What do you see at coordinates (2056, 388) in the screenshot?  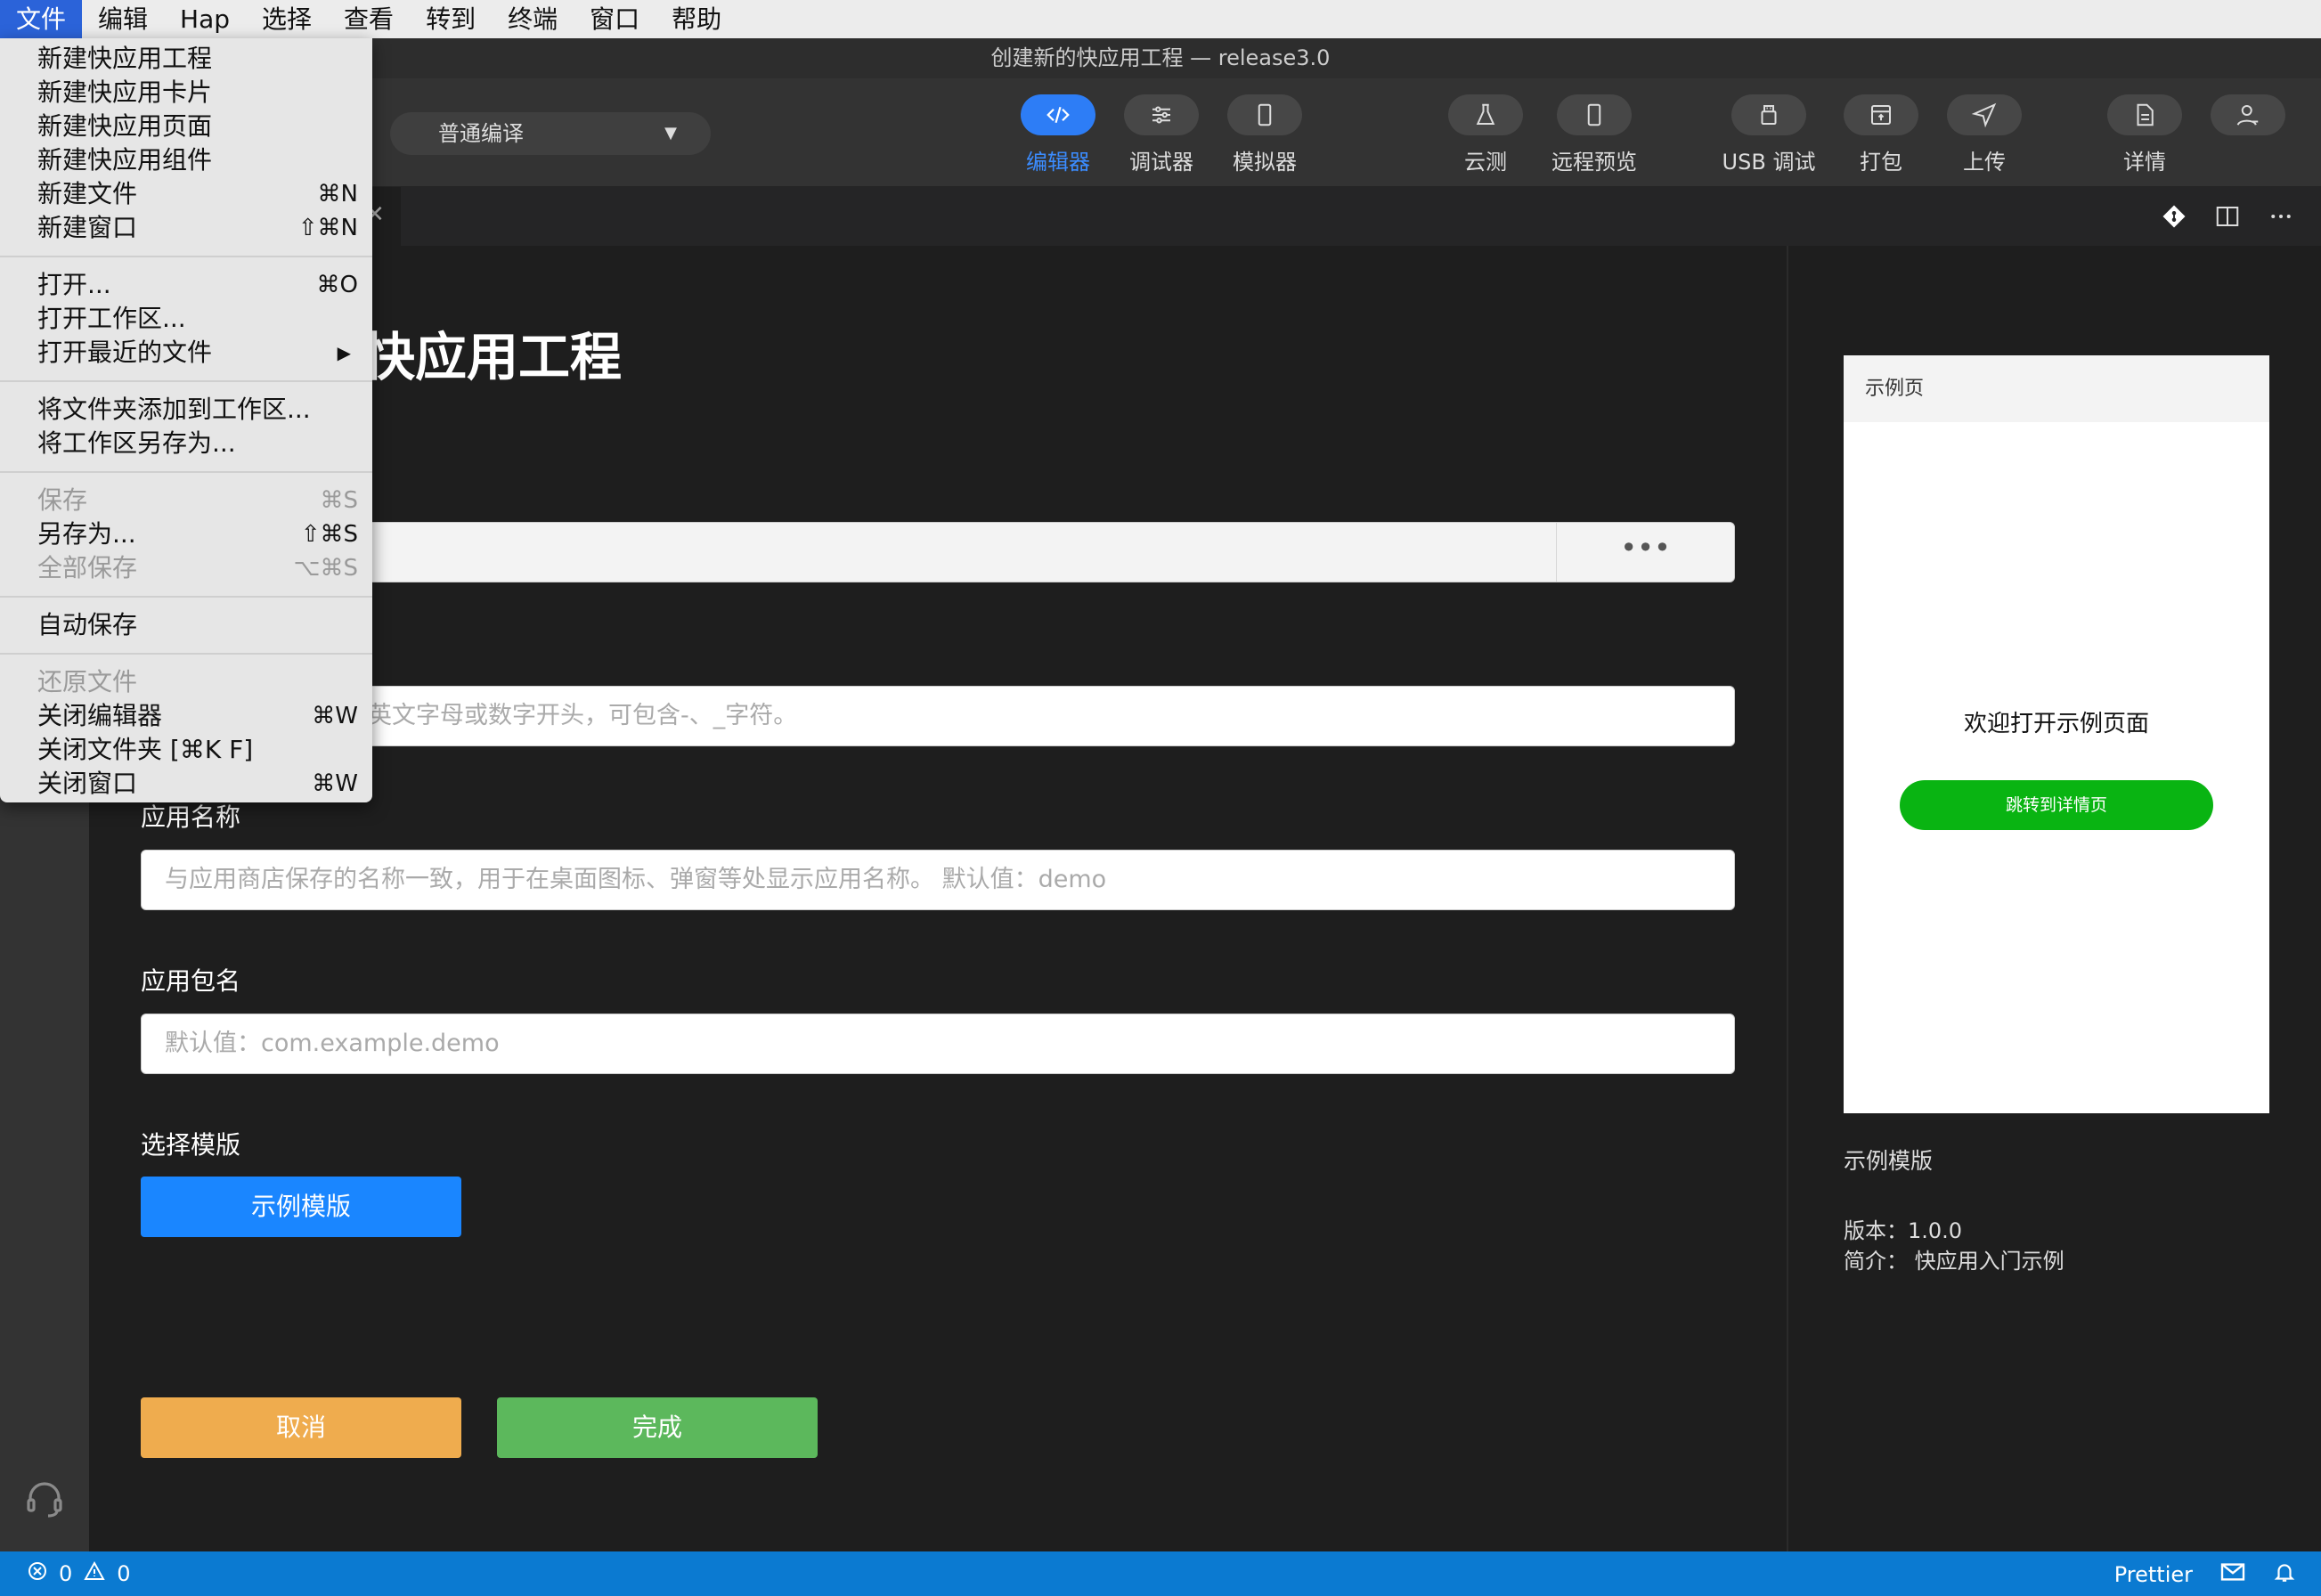 I see `phone-page-title: 示例页` at bounding box center [2056, 388].